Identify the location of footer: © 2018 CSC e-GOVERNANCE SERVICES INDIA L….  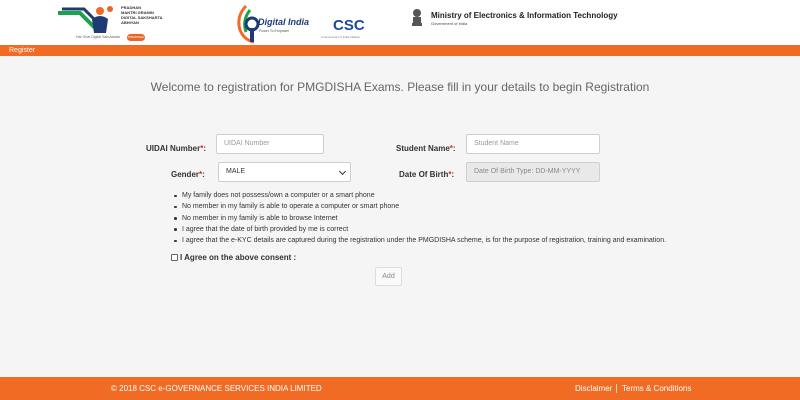
(400, 388).